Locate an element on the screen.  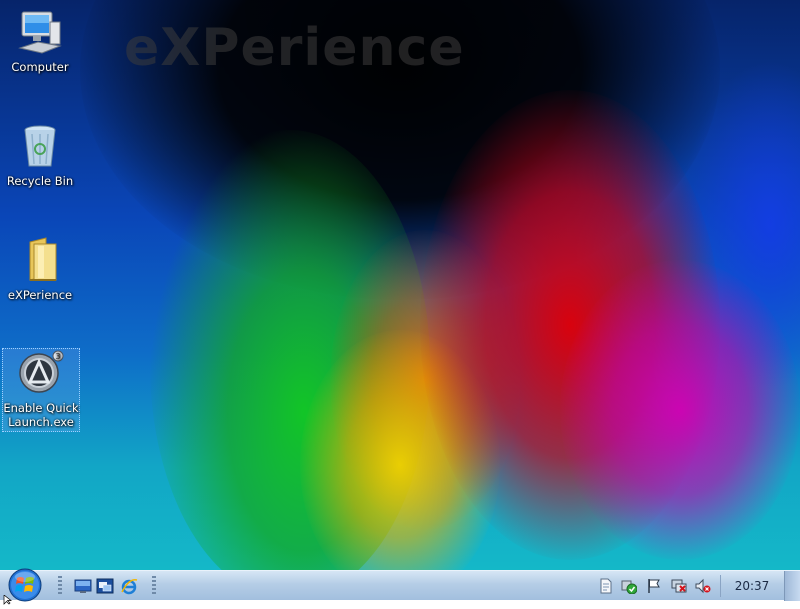
recycle-bin-icon is located at coordinates (40, 146).